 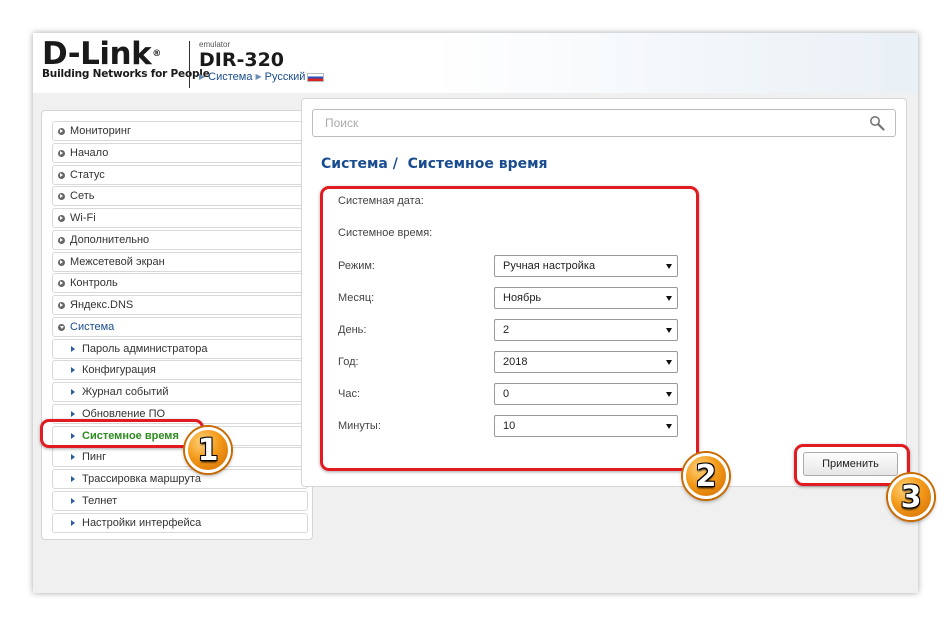 I want to click on logo-text: D-Link, so click(x=97, y=54).